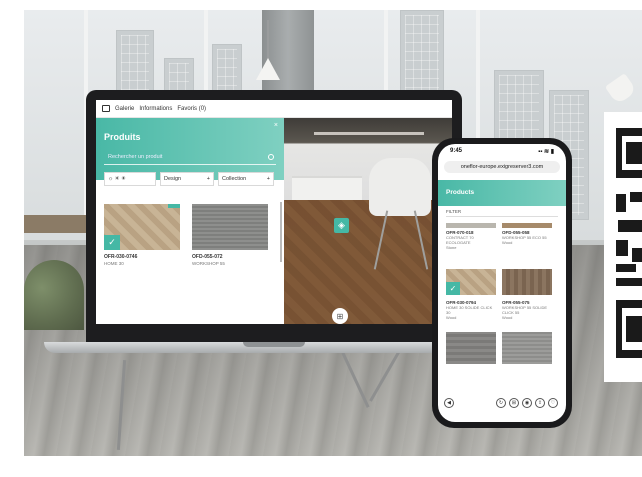 The height and width of the screenshot is (477, 642). Describe the element at coordinates (122, 137) in the screenshot. I see `panel-title: Produits` at that location.